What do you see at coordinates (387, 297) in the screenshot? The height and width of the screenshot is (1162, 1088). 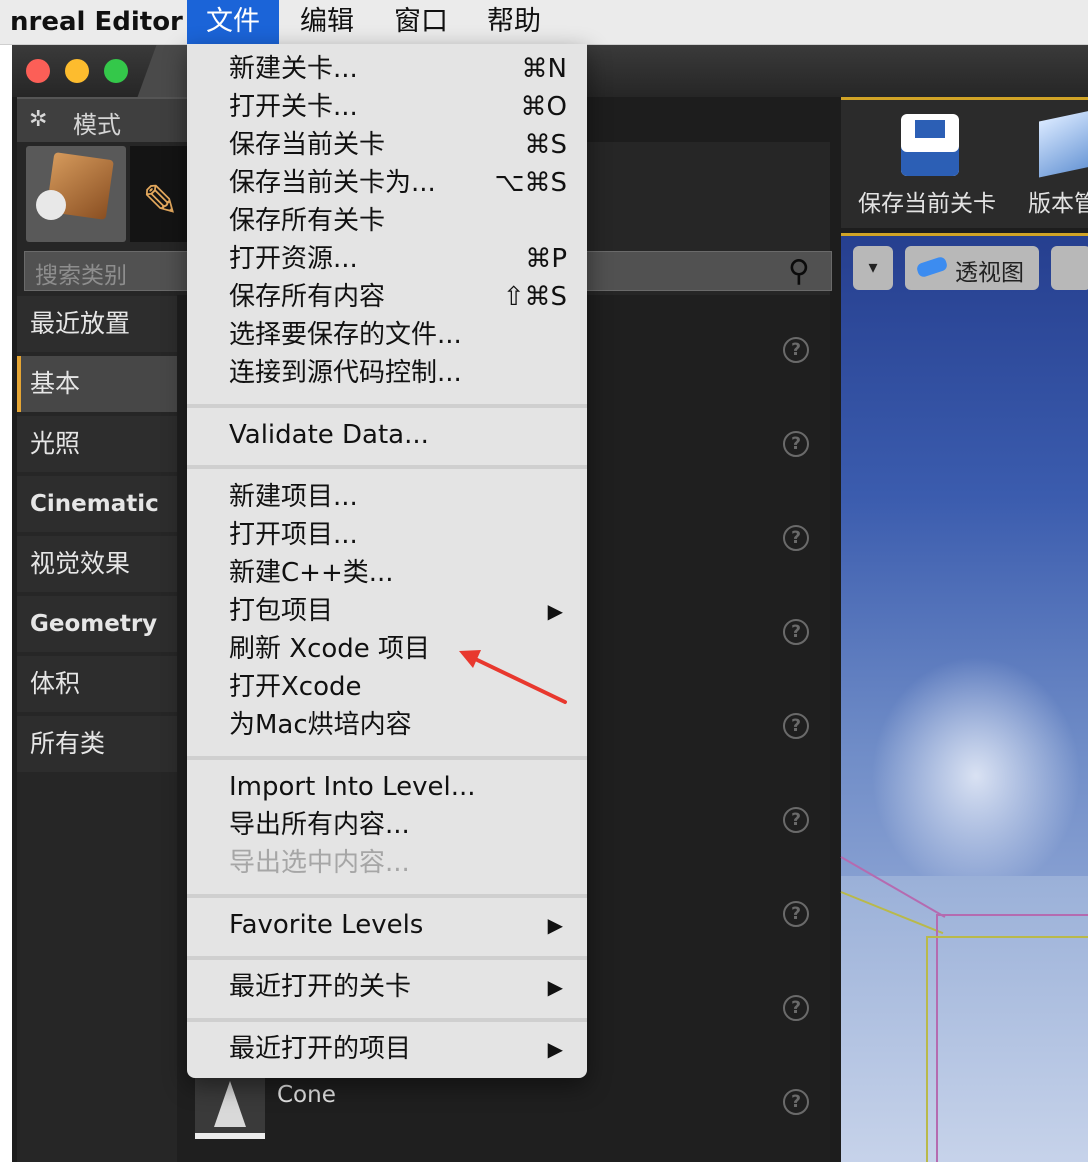 I see `menu-item-save-all: 保存所有内容 ⇧⌘S` at bounding box center [387, 297].